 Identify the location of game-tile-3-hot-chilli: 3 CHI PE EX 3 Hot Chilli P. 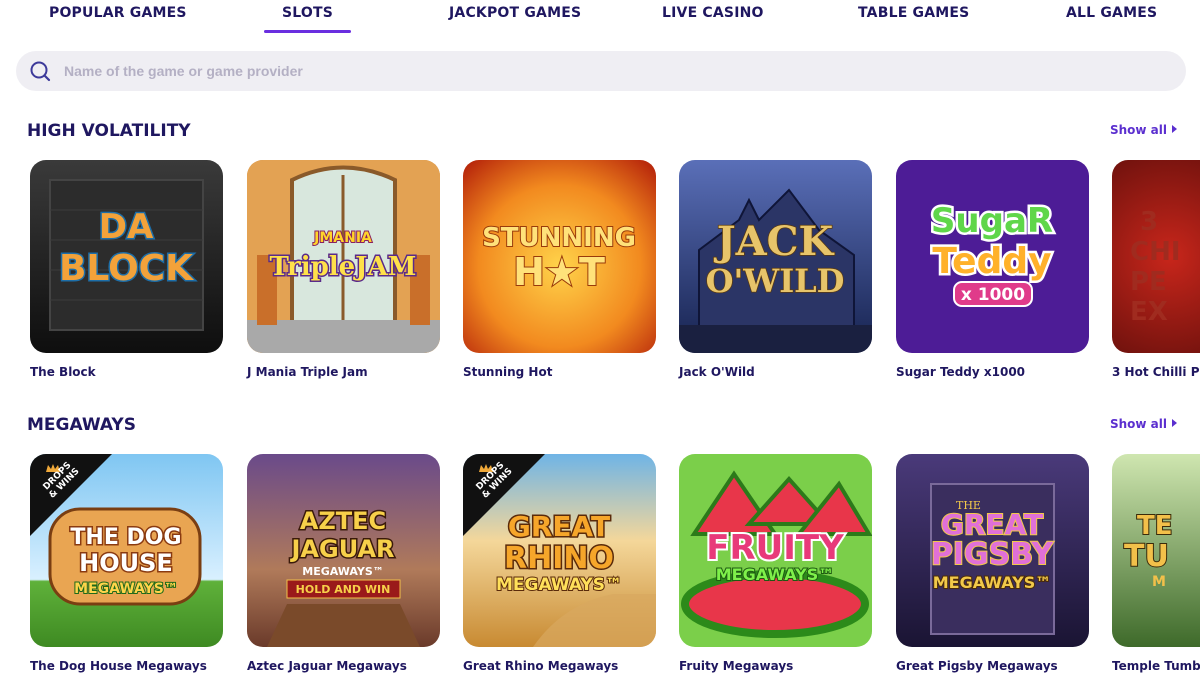
(1156, 269).